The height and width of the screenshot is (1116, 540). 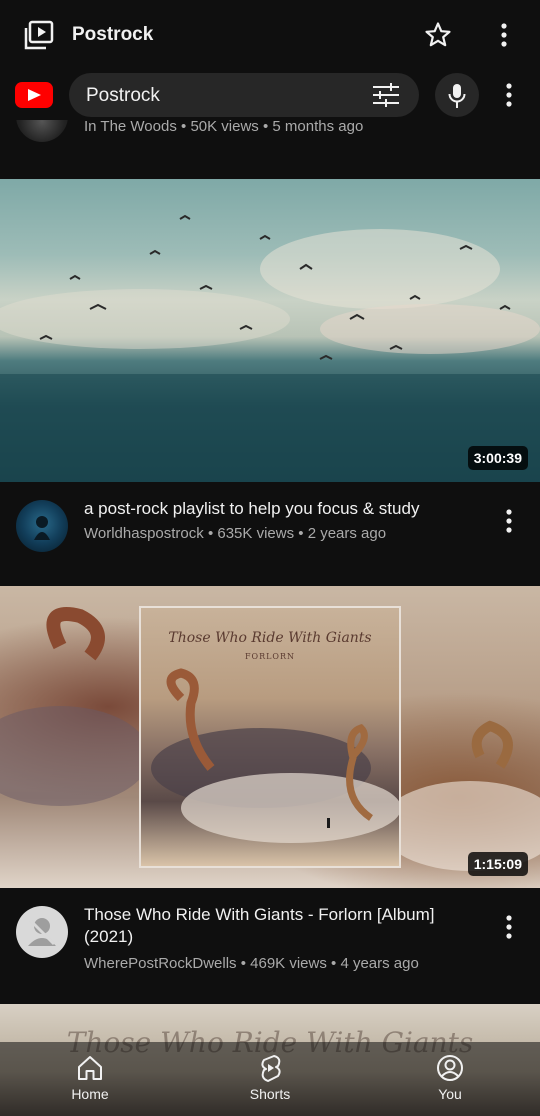 What do you see at coordinates (271, 1068) in the screenshot?
I see `shorts-icon` at bounding box center [271, 1068].